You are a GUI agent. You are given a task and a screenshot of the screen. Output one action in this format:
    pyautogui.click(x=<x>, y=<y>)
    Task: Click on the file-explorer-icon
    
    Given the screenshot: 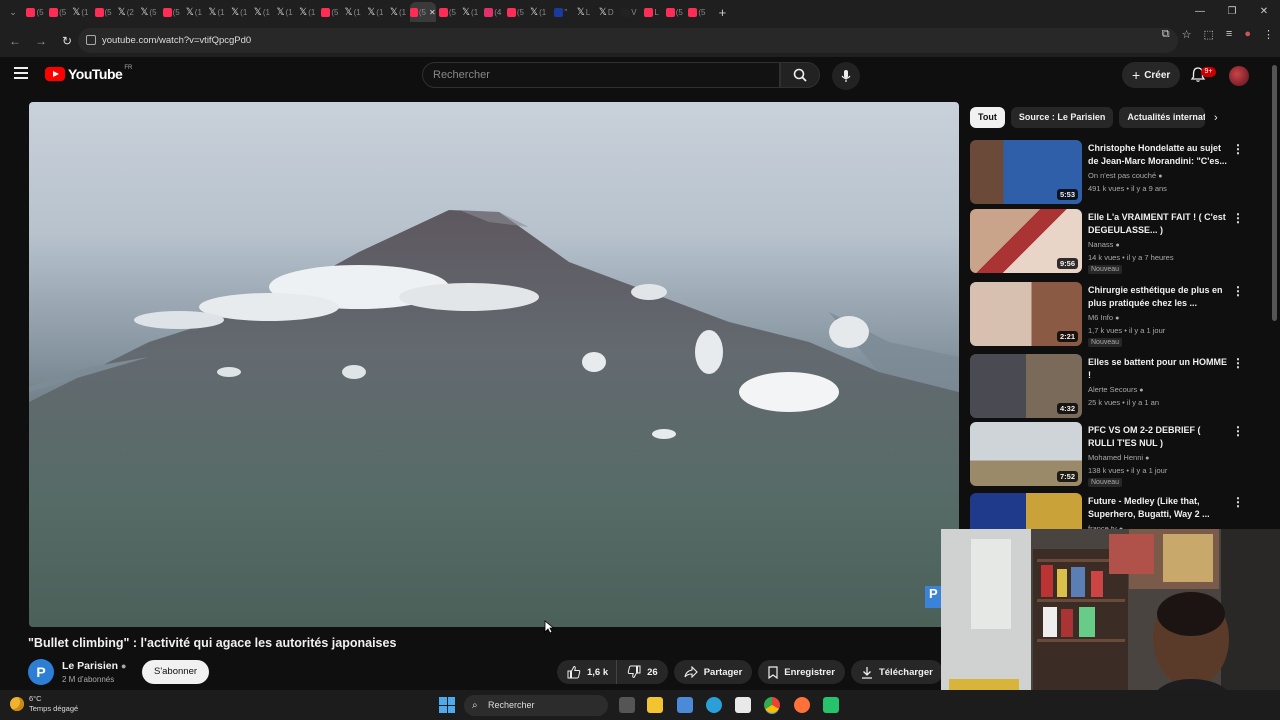 What is the action you would take?
    pyautogui.click(x=655, y=705)
    